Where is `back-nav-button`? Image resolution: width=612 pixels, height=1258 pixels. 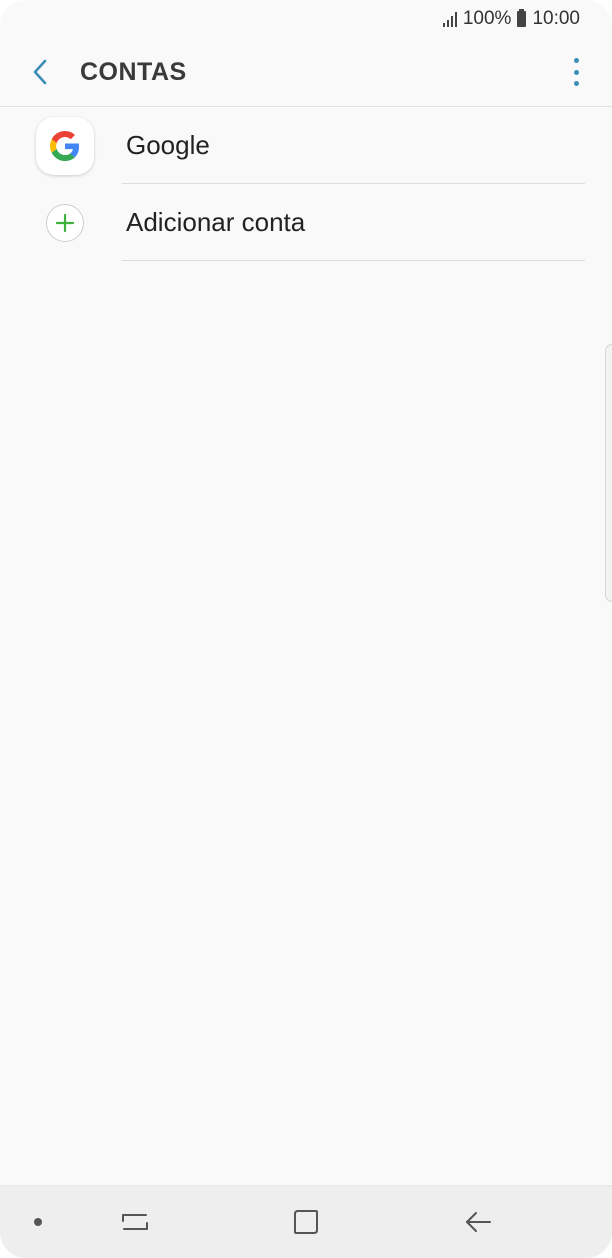
back-nav-button is located at coordinates (478, 1222).